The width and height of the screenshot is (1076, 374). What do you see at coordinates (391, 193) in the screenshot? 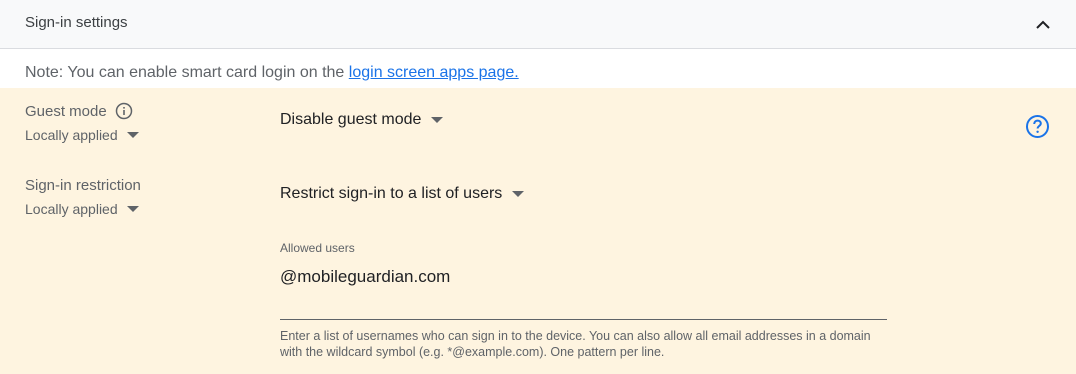
I see `sign-in-restriction-value: Restrict sign-in to a list of users` at bounding box center [391, 193].